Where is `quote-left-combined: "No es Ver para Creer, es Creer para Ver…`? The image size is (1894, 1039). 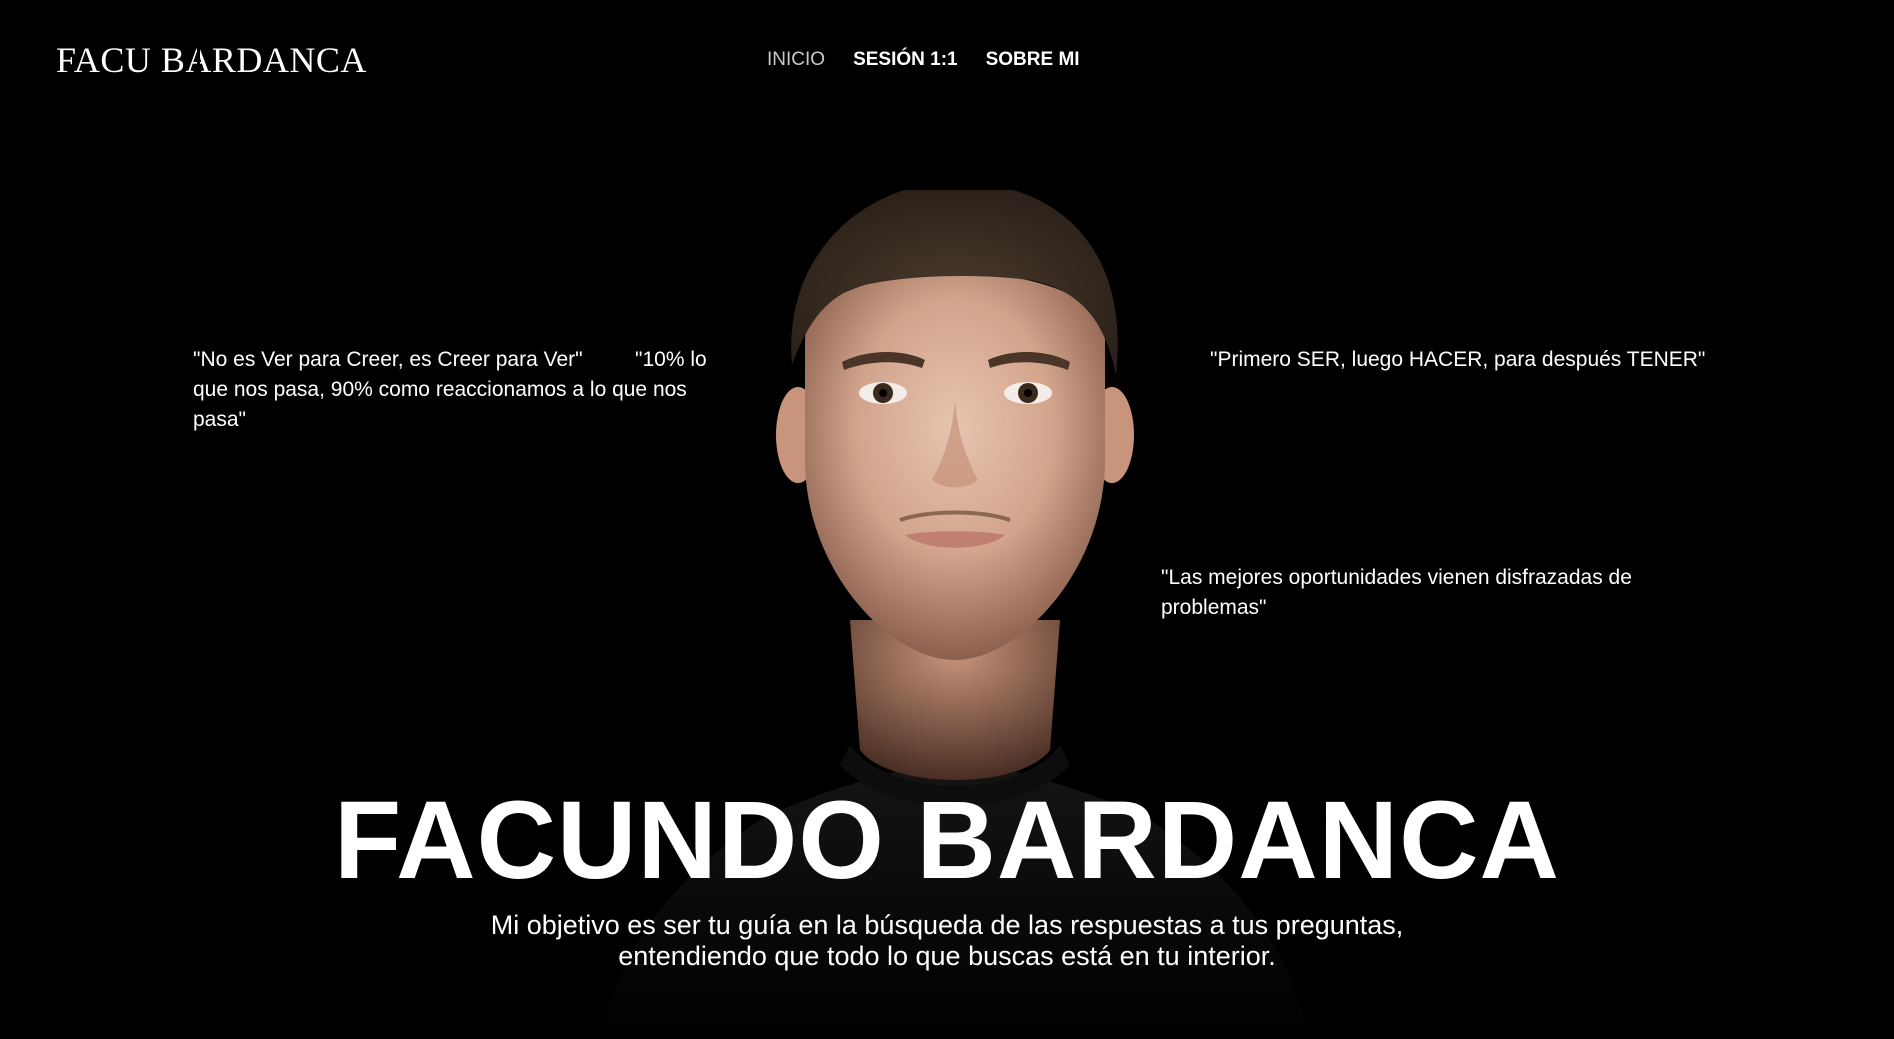 quote-left-combined: "No es Ver para Creer, es Creer para Ver… is located at coordinates (463, 390).